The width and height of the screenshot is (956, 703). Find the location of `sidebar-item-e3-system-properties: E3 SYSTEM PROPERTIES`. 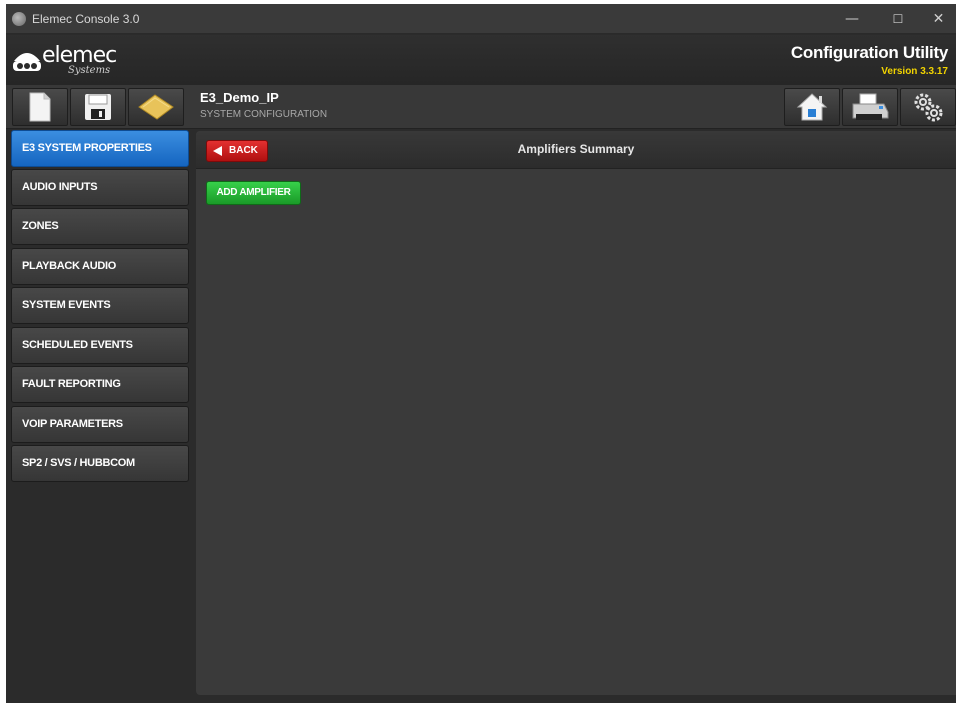

sidebar-item-e3-system-properties: E3 SYSTEM PROPERTIES is located at coordinates (100, 148).